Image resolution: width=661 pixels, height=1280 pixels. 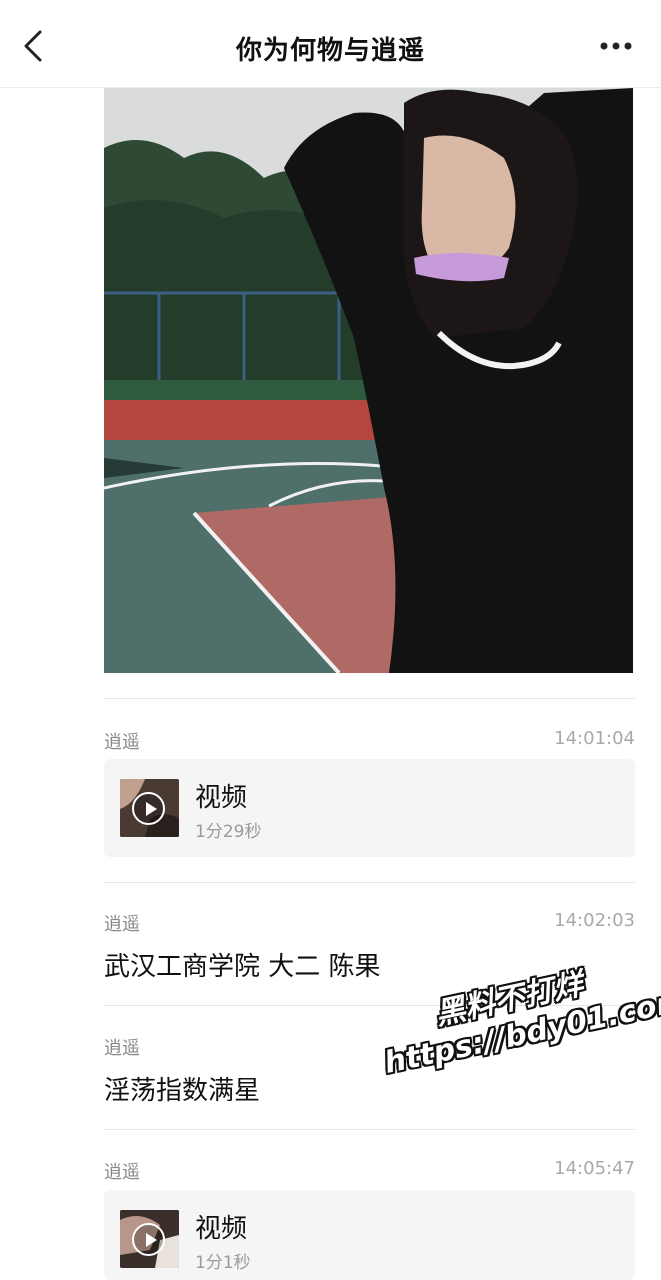 What do you see at coordinates (594, 738) in the screenshot?
I see `message-time: 14:01:04` at bounding box center [594, 738].